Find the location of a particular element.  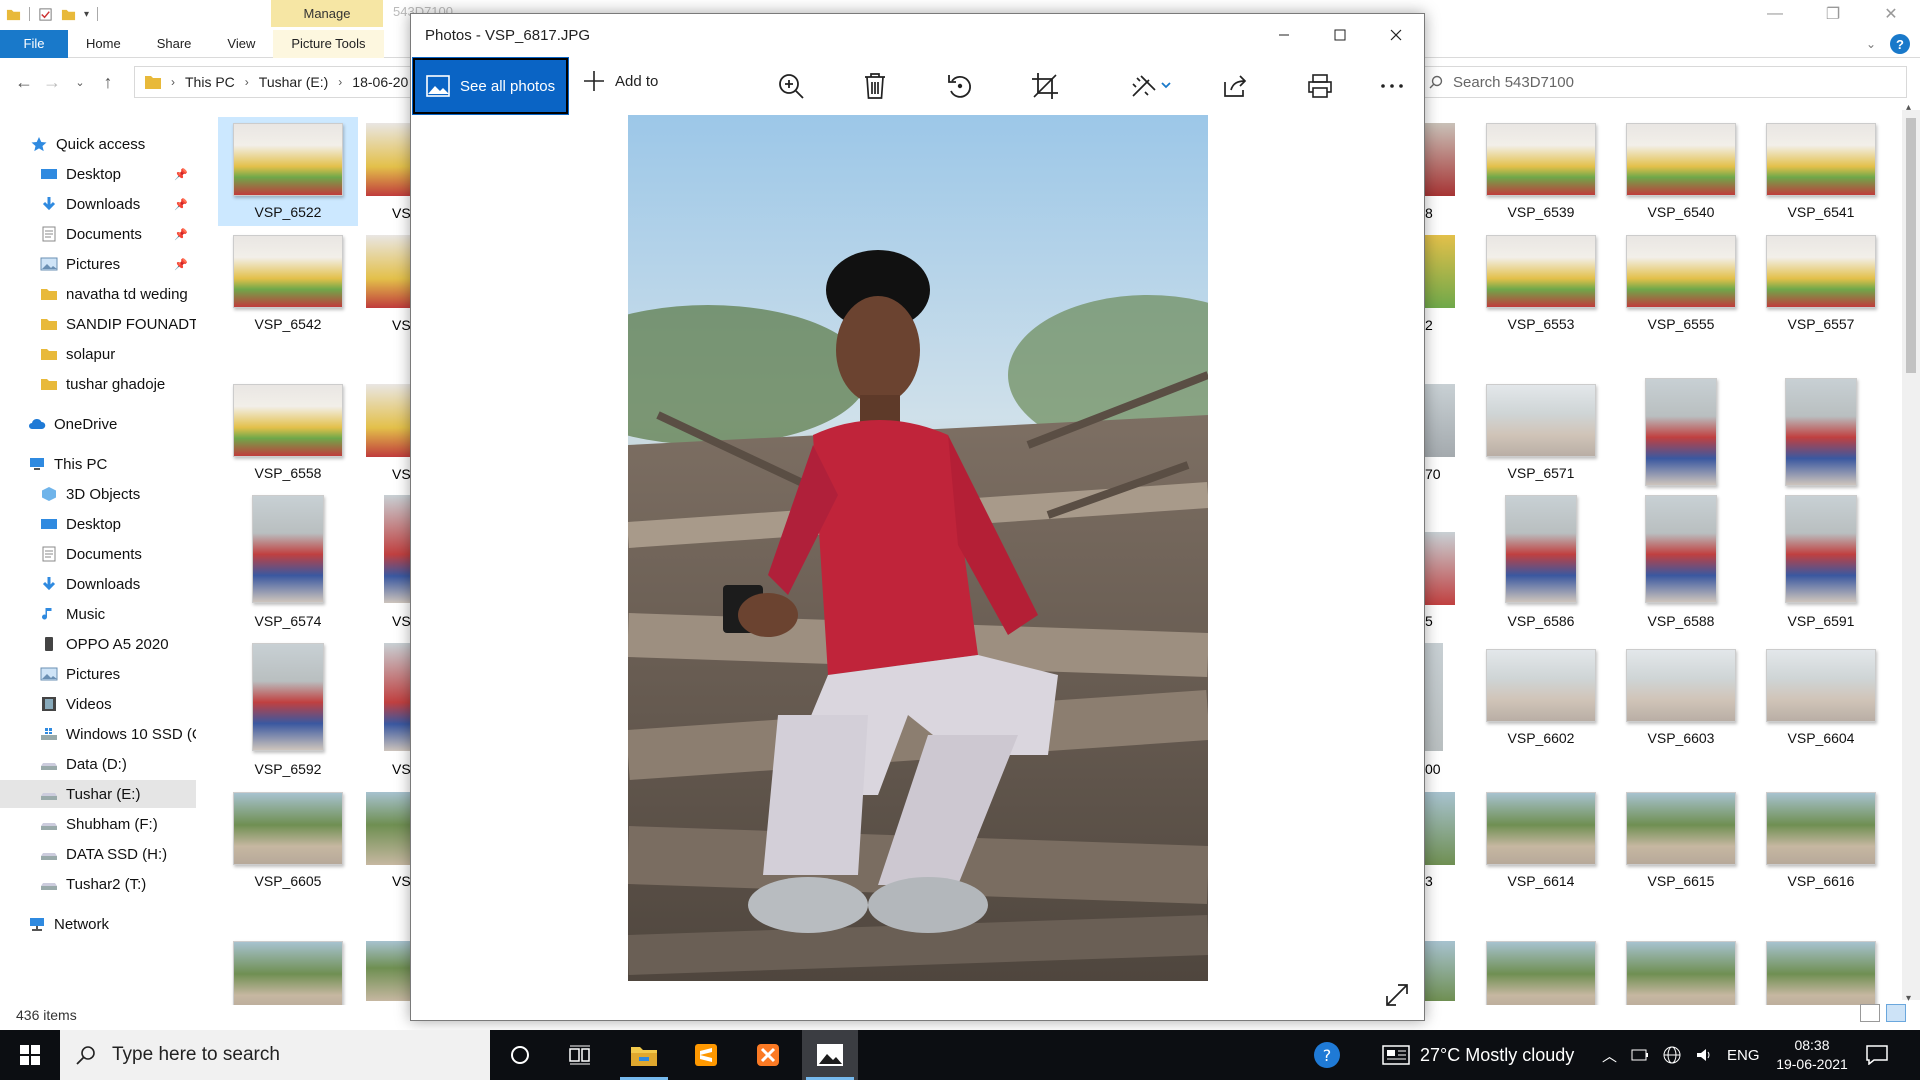

new-folder-icon is located at coordinates (68, 14).